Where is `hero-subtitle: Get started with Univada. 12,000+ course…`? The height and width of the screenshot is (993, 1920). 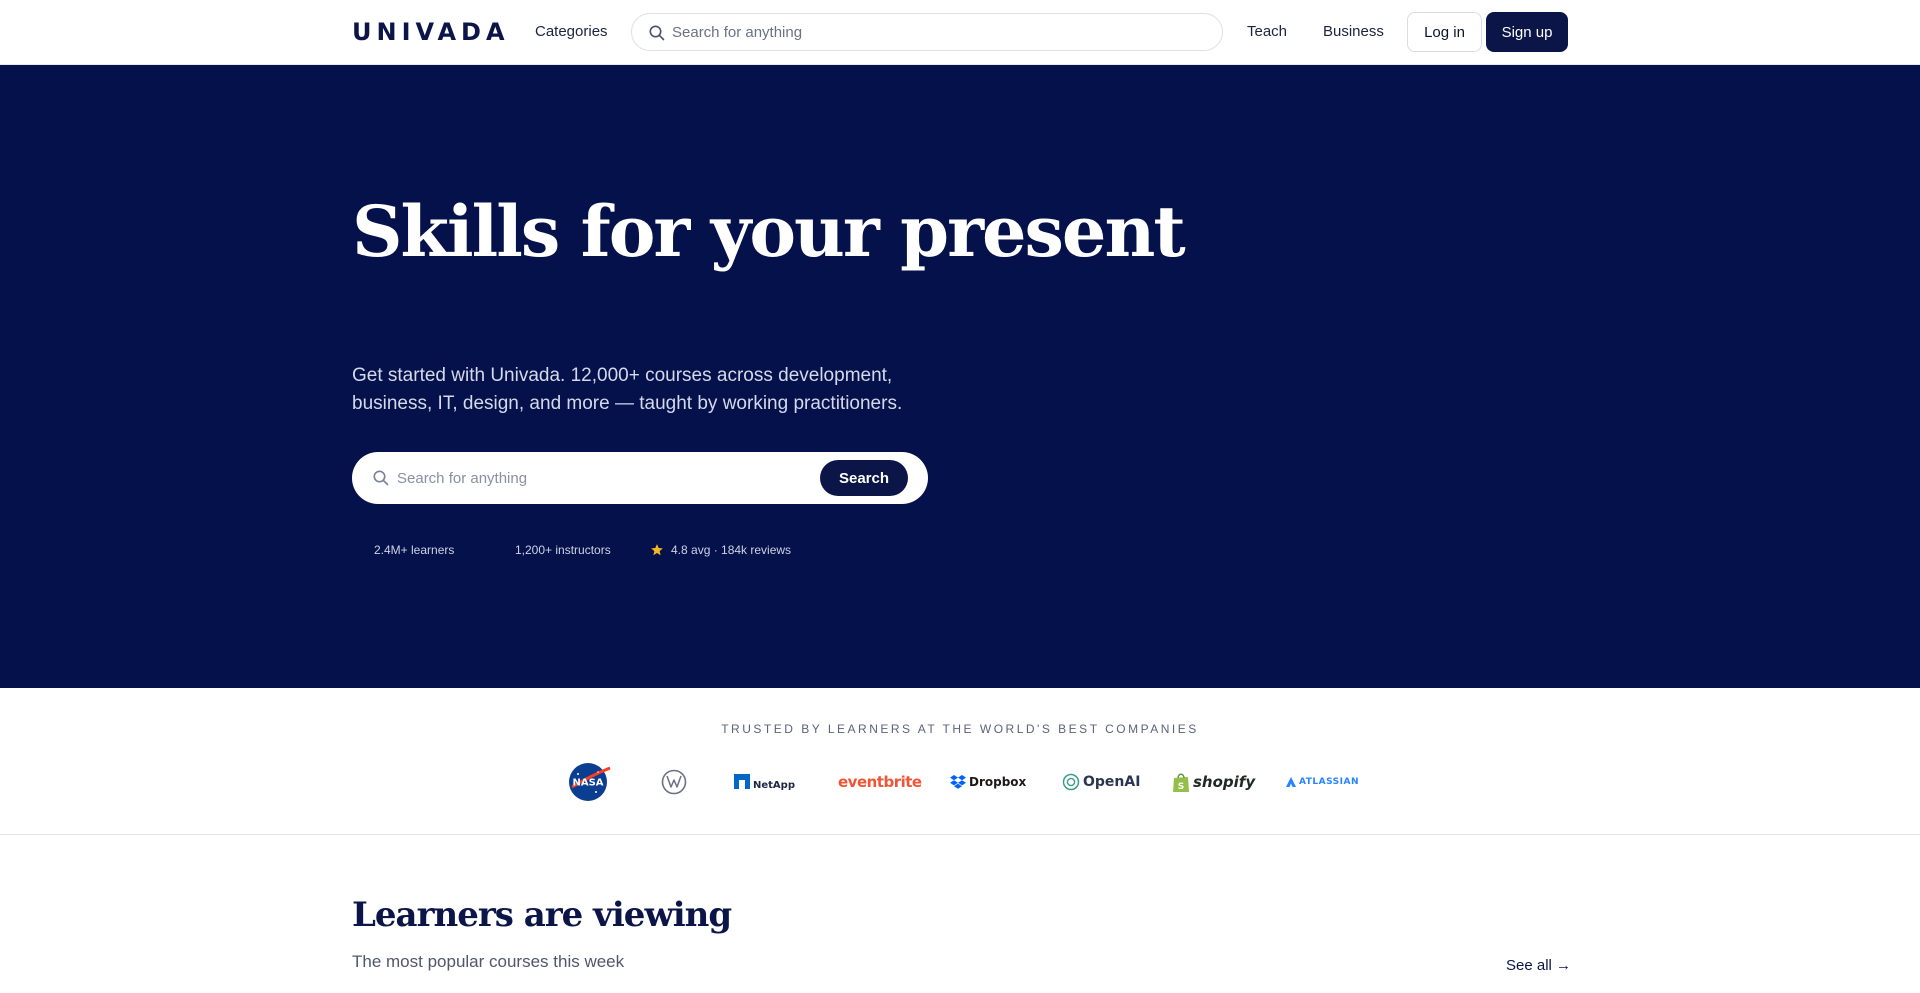
hero-subtitle: Get started with Univada. 12,000+ course… is located at coordinates (652, 390).